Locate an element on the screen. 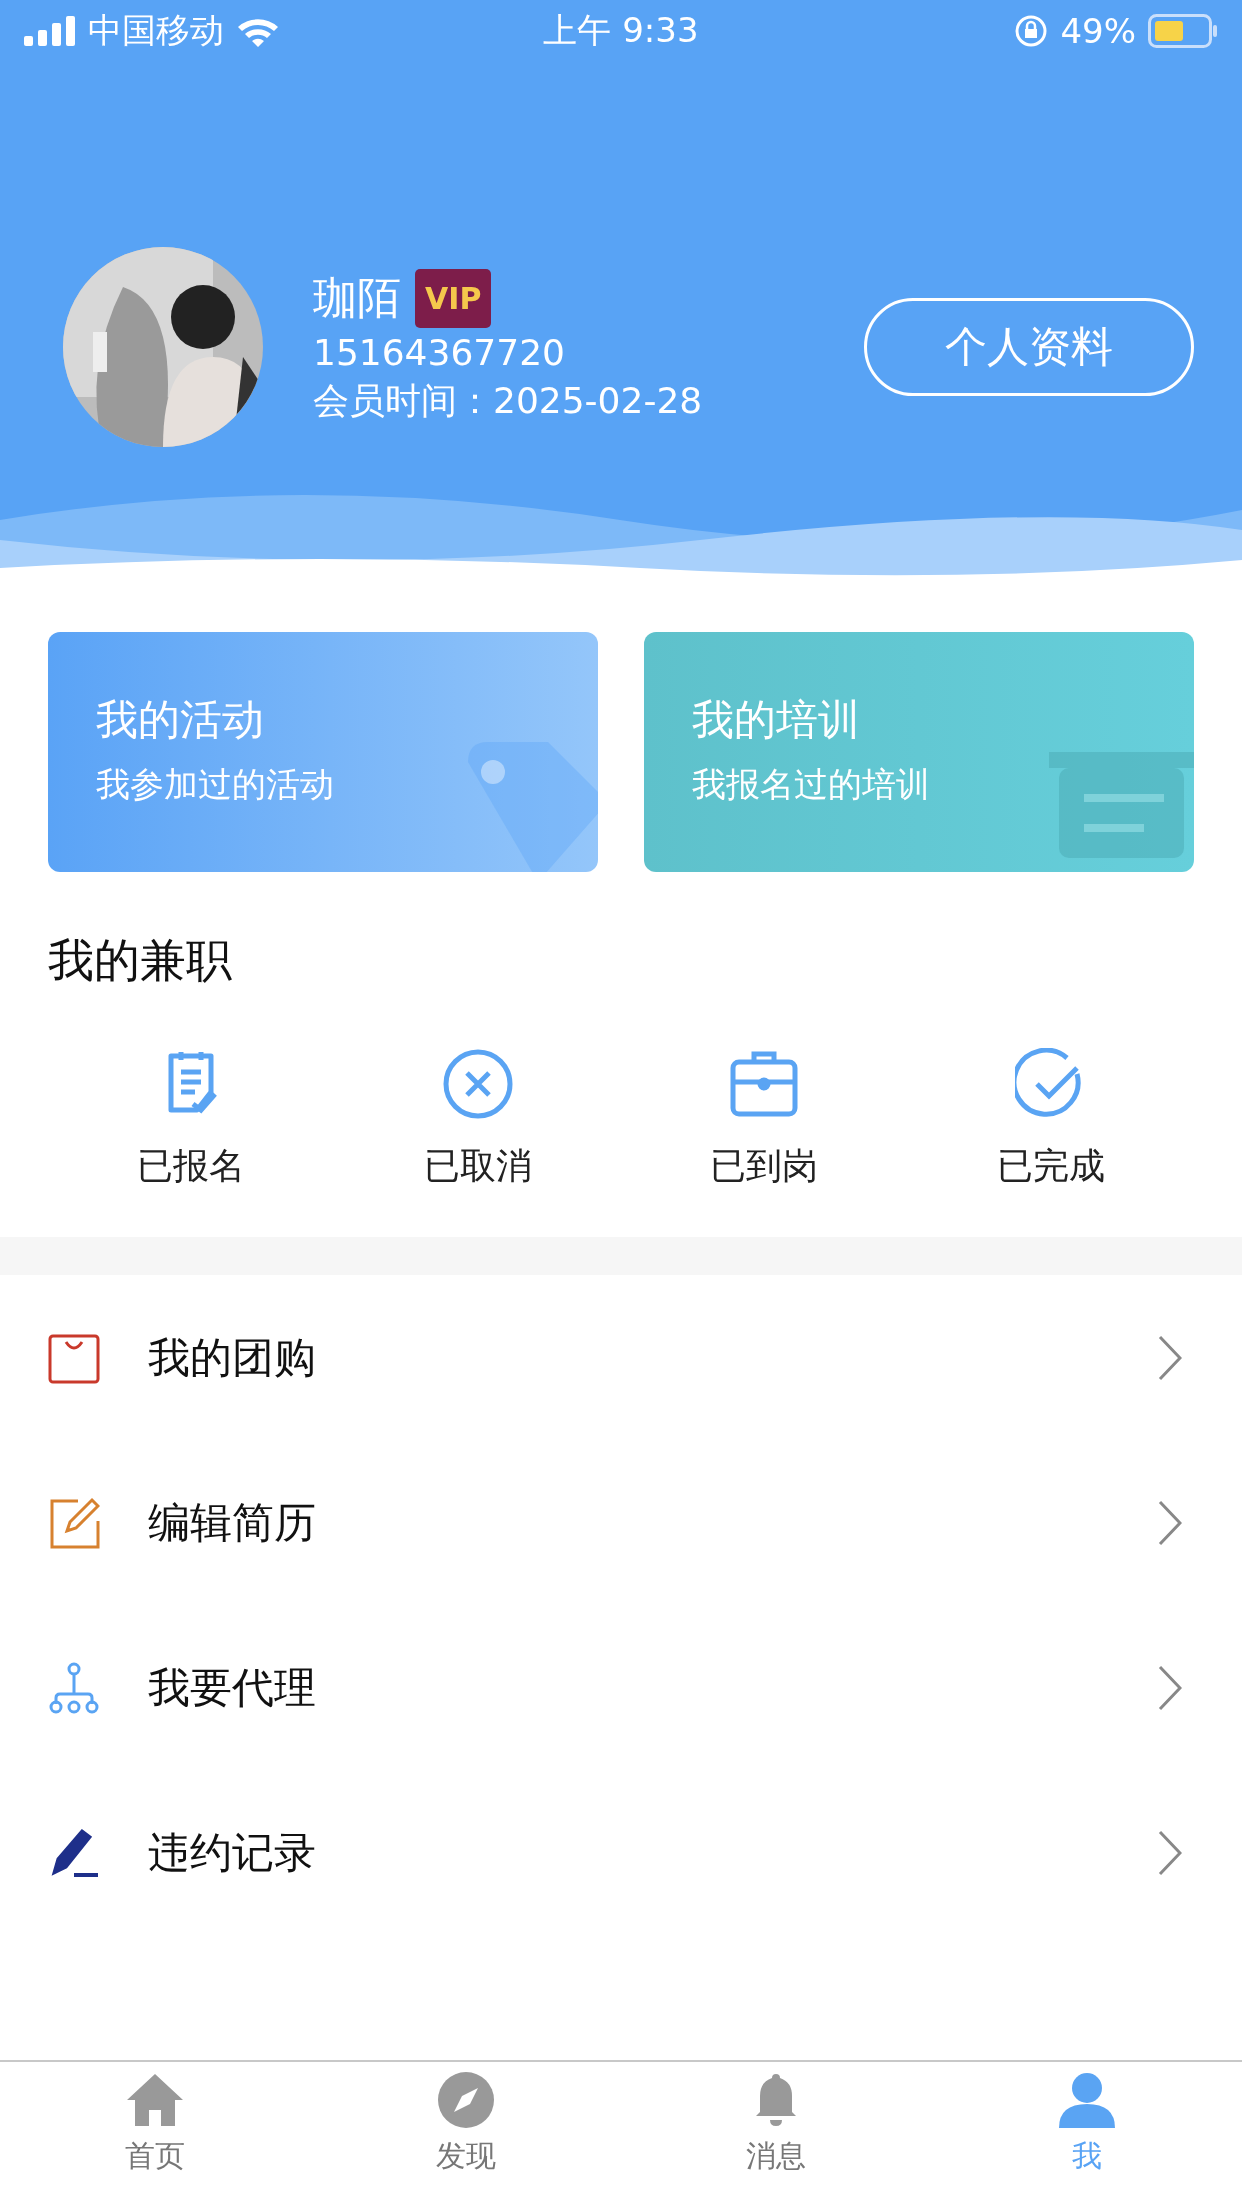  user-name: 珈陌 is located at coordinates (357, 297).